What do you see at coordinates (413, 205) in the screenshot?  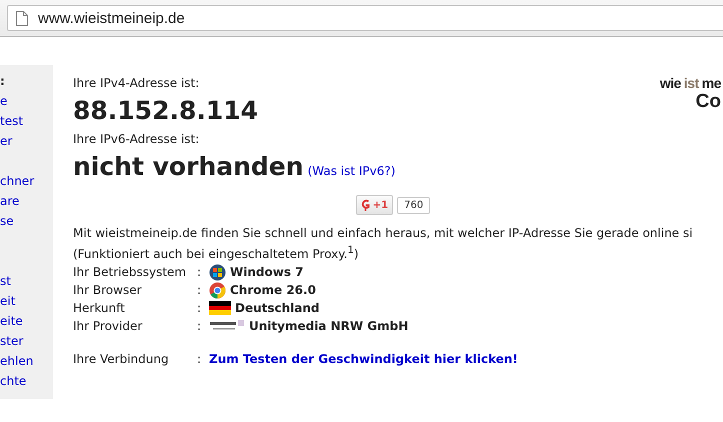 I see `plus-one-count: 760` at bounding box center [413, 205].